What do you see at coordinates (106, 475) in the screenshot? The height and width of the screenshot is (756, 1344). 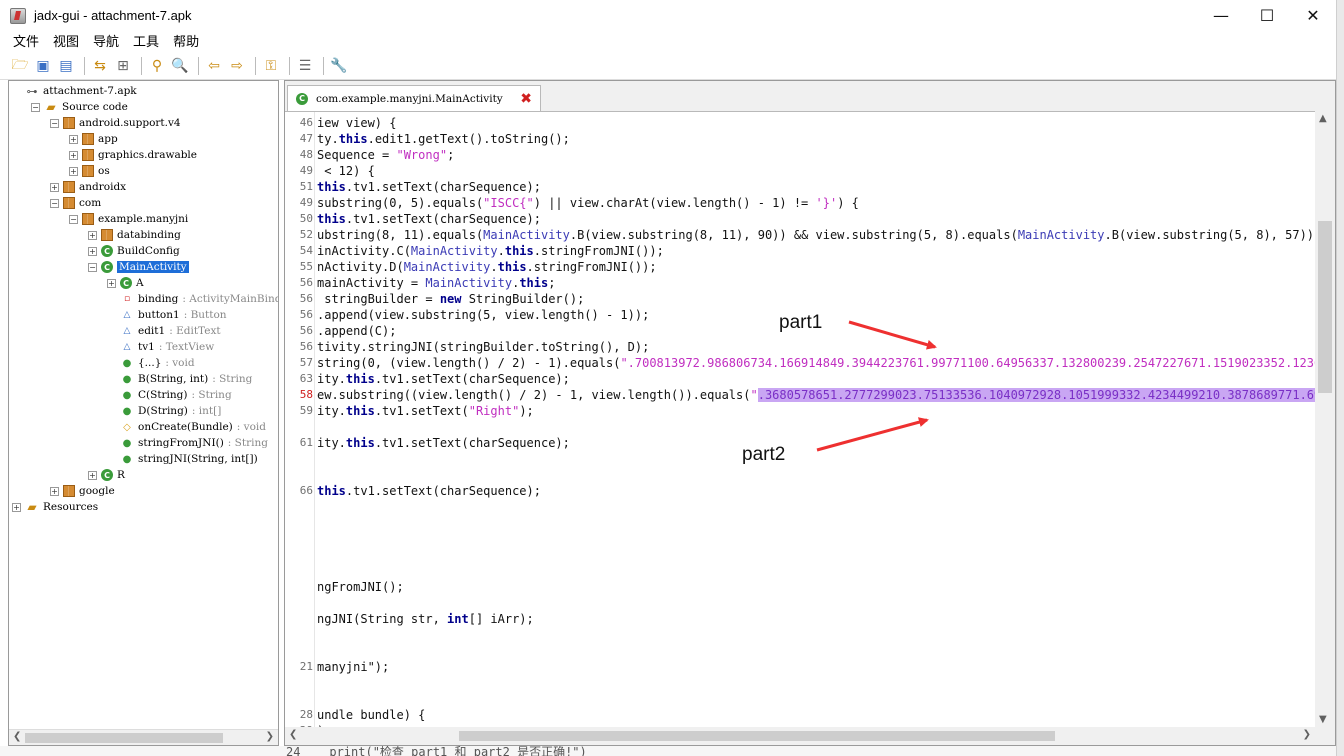 I see `tree-node: + C R` at bounding box center [106, 475].